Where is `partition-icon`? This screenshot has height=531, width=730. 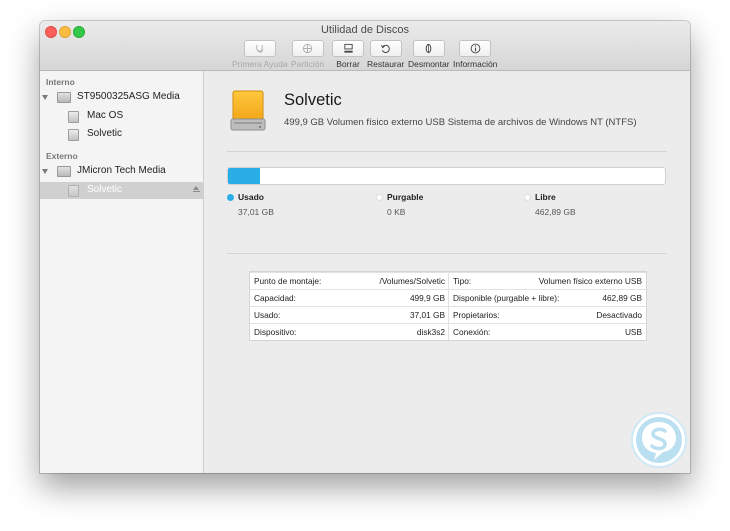 partition-icon is located at coordinates (307, 48).